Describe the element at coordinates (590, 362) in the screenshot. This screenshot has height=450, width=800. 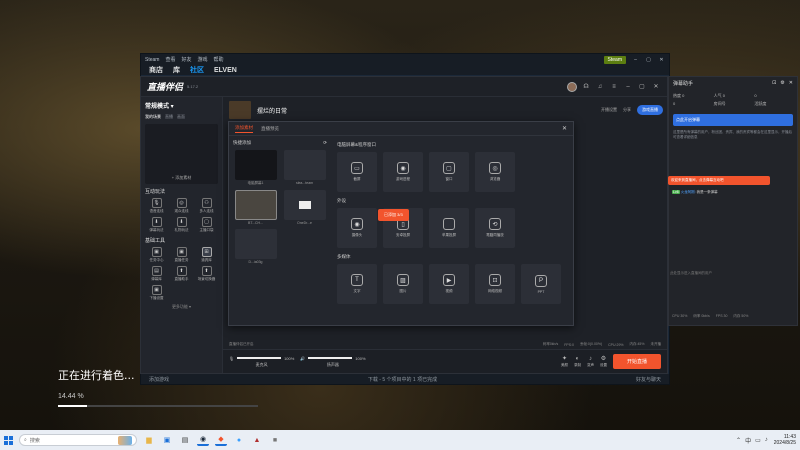
I see `voice-changer-button: ♪ 变声` at that location.